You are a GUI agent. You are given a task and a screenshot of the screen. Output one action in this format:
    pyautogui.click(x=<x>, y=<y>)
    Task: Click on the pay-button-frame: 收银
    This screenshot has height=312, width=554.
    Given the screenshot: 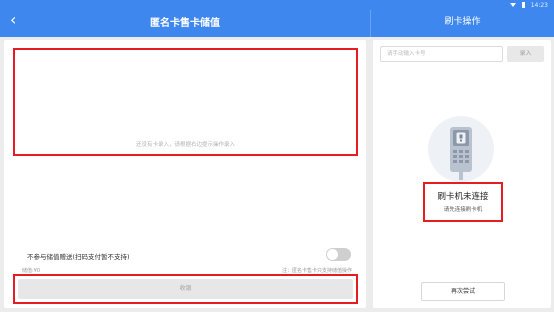 What is the action you would take?
    pyautogui.click(x=185, y=289)
    